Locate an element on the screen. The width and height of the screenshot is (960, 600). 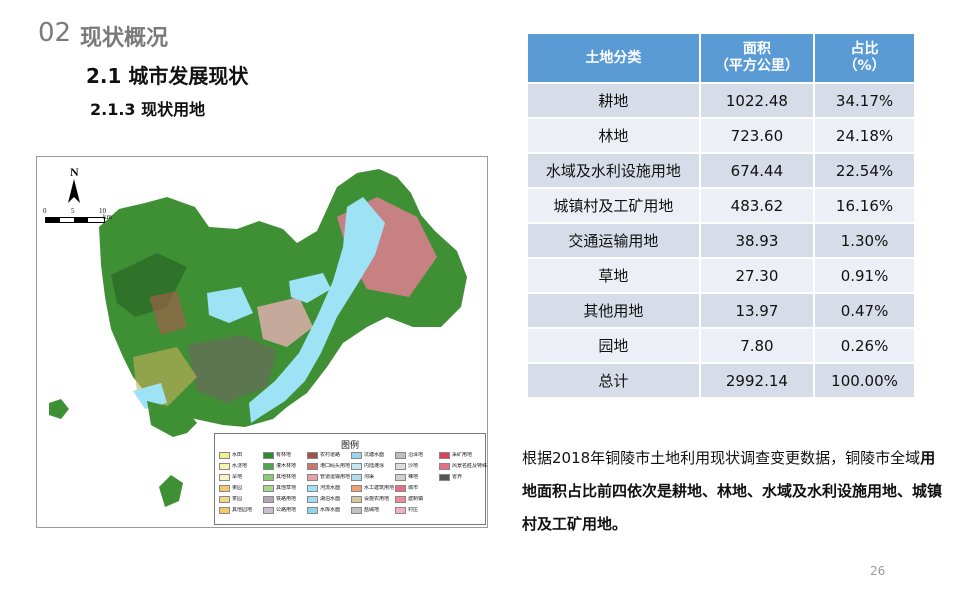
north-label: N is located at coordinates (74, 172).